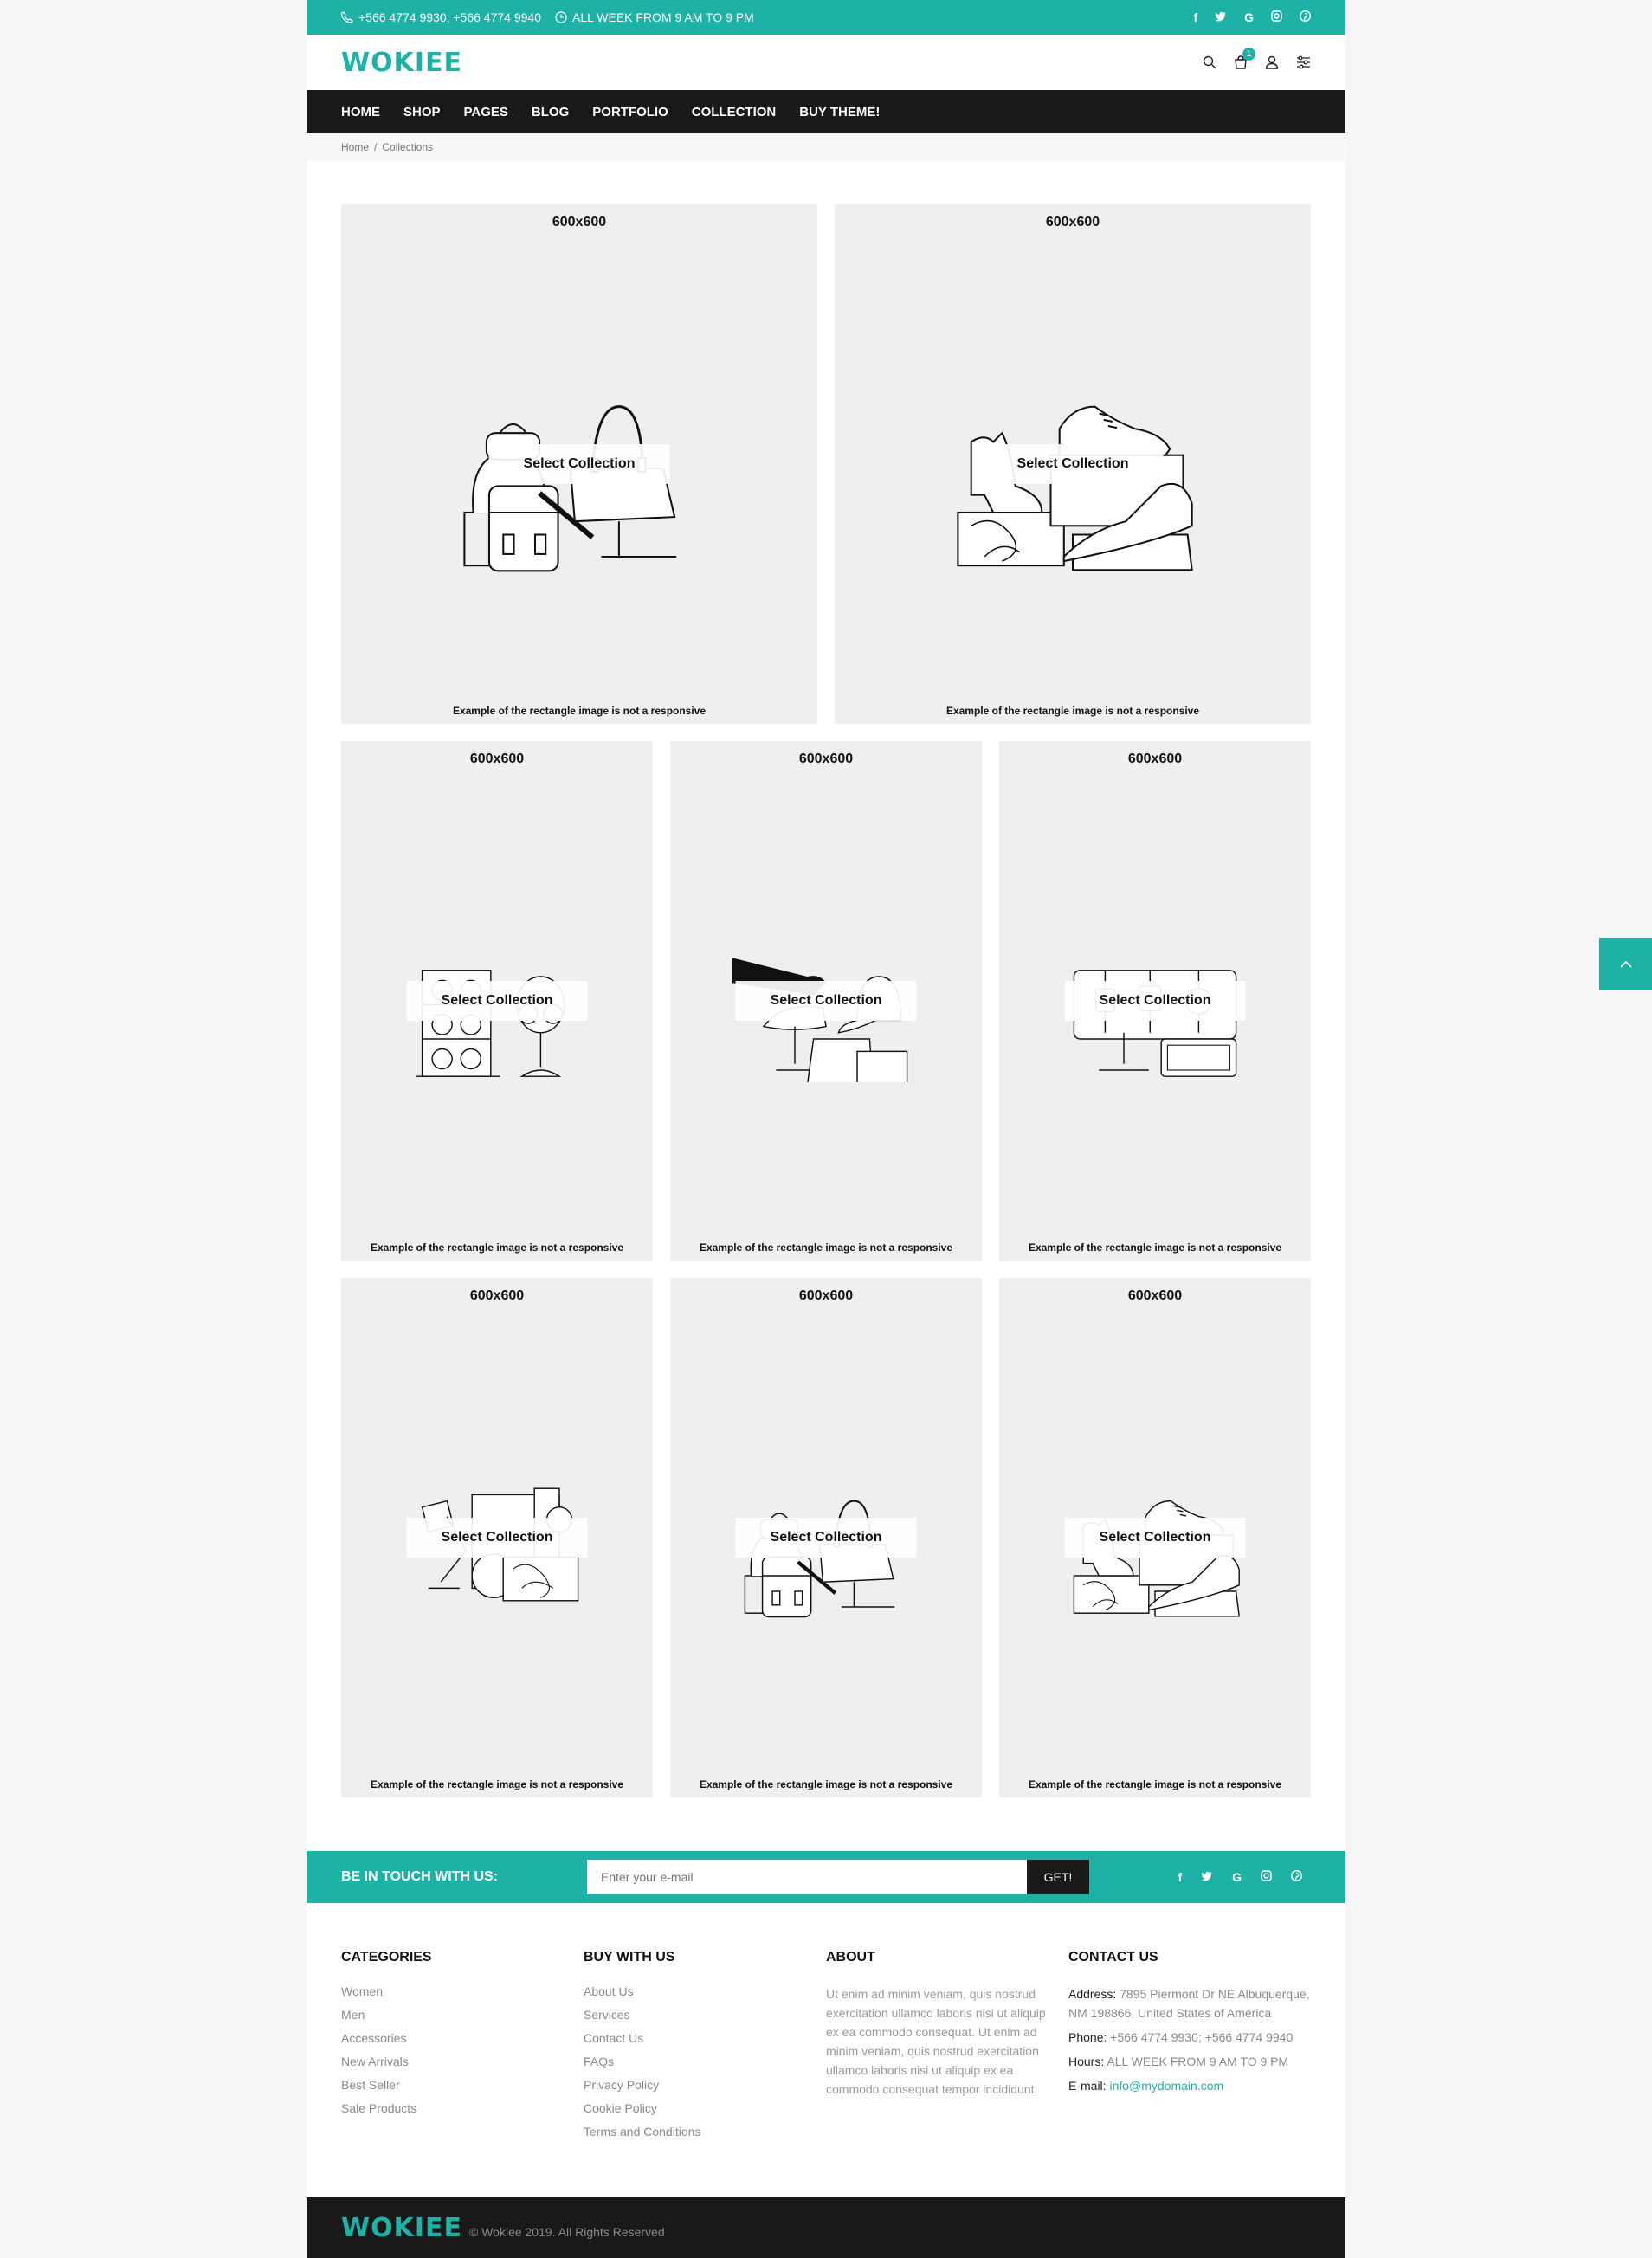 The height and width of the screenshot is (2258, 1652). I want to click on cart-count-badge: 1, so click(1248, 55).